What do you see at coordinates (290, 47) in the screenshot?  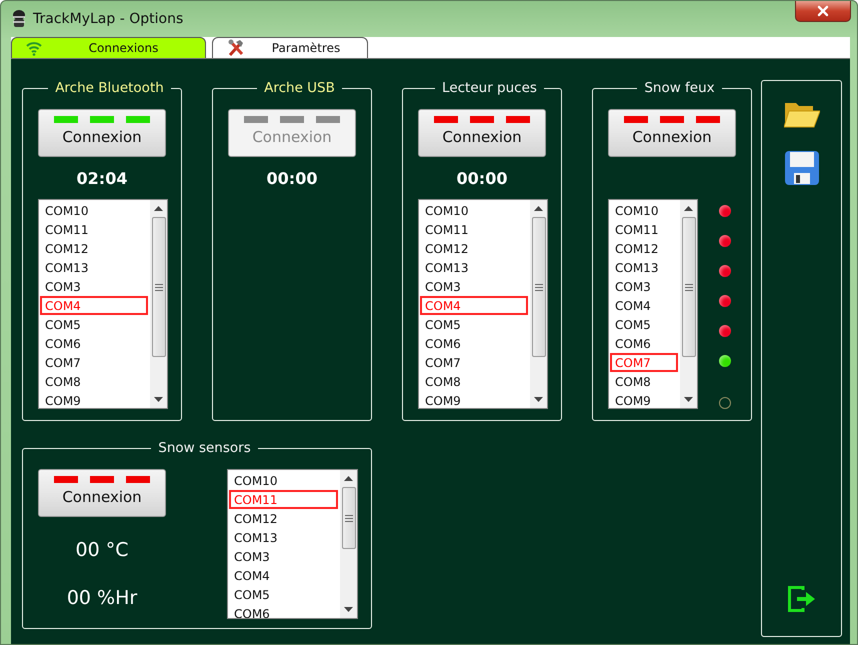 I see `tab: Paramètres` at bounding box center [290, 47].